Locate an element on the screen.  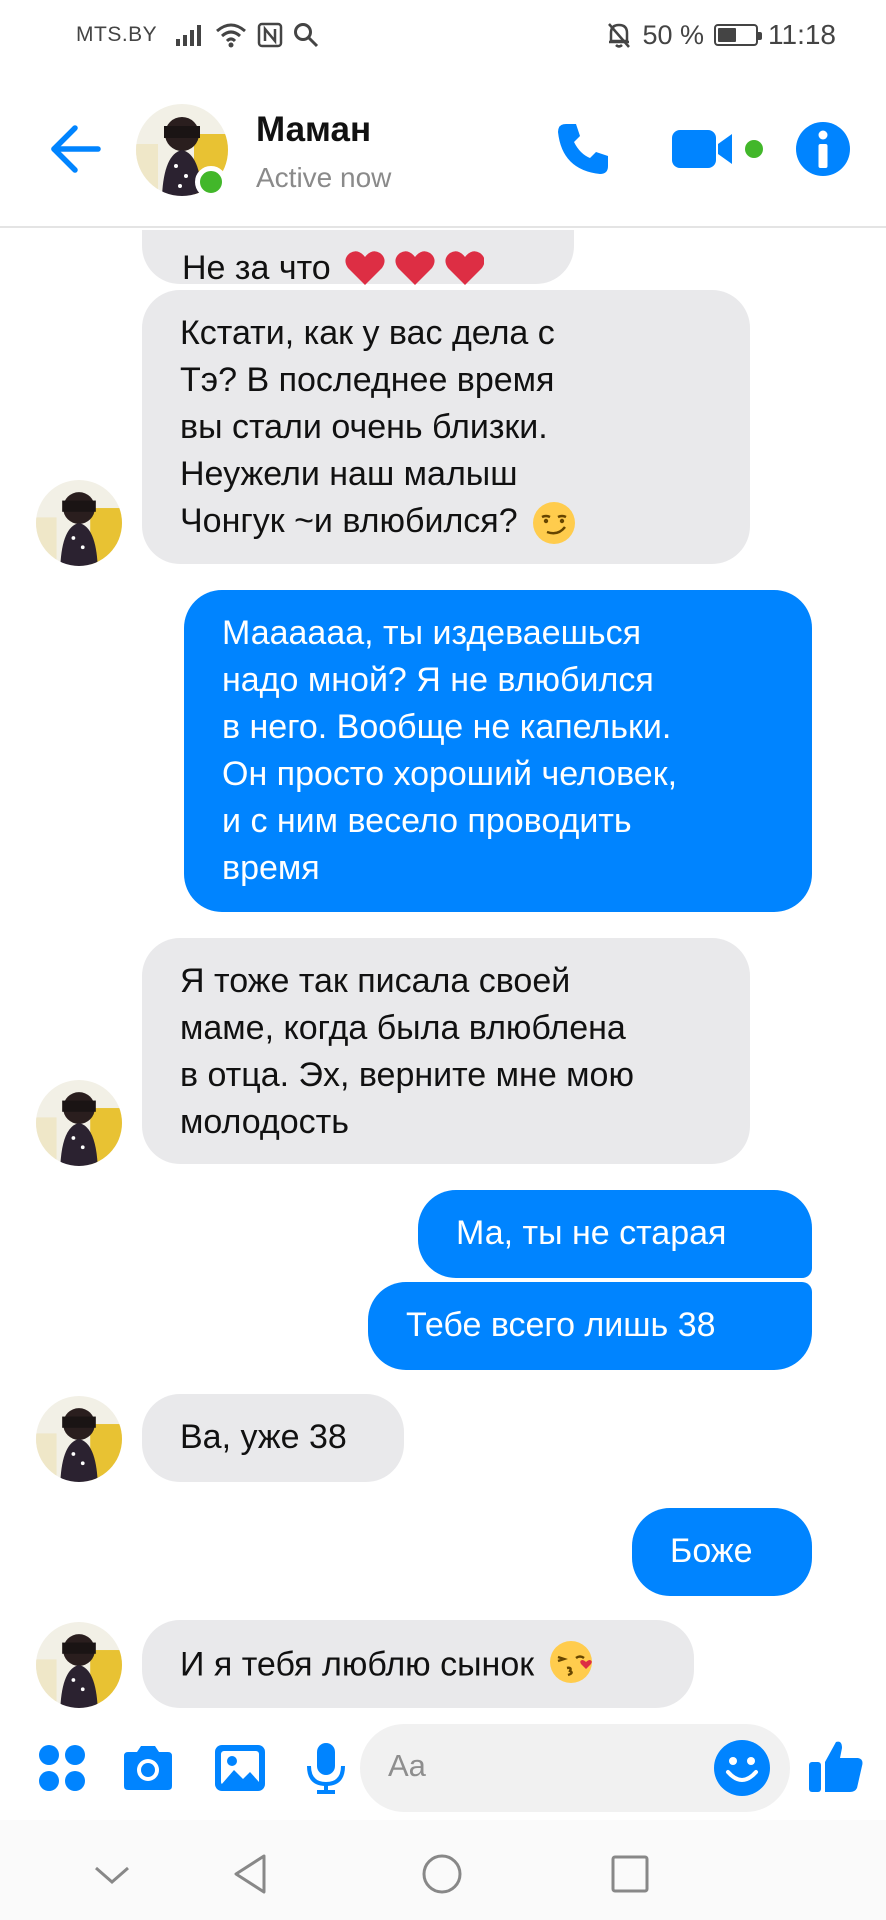
outgoing-message: Боже is located at coordinates (722, 1552).